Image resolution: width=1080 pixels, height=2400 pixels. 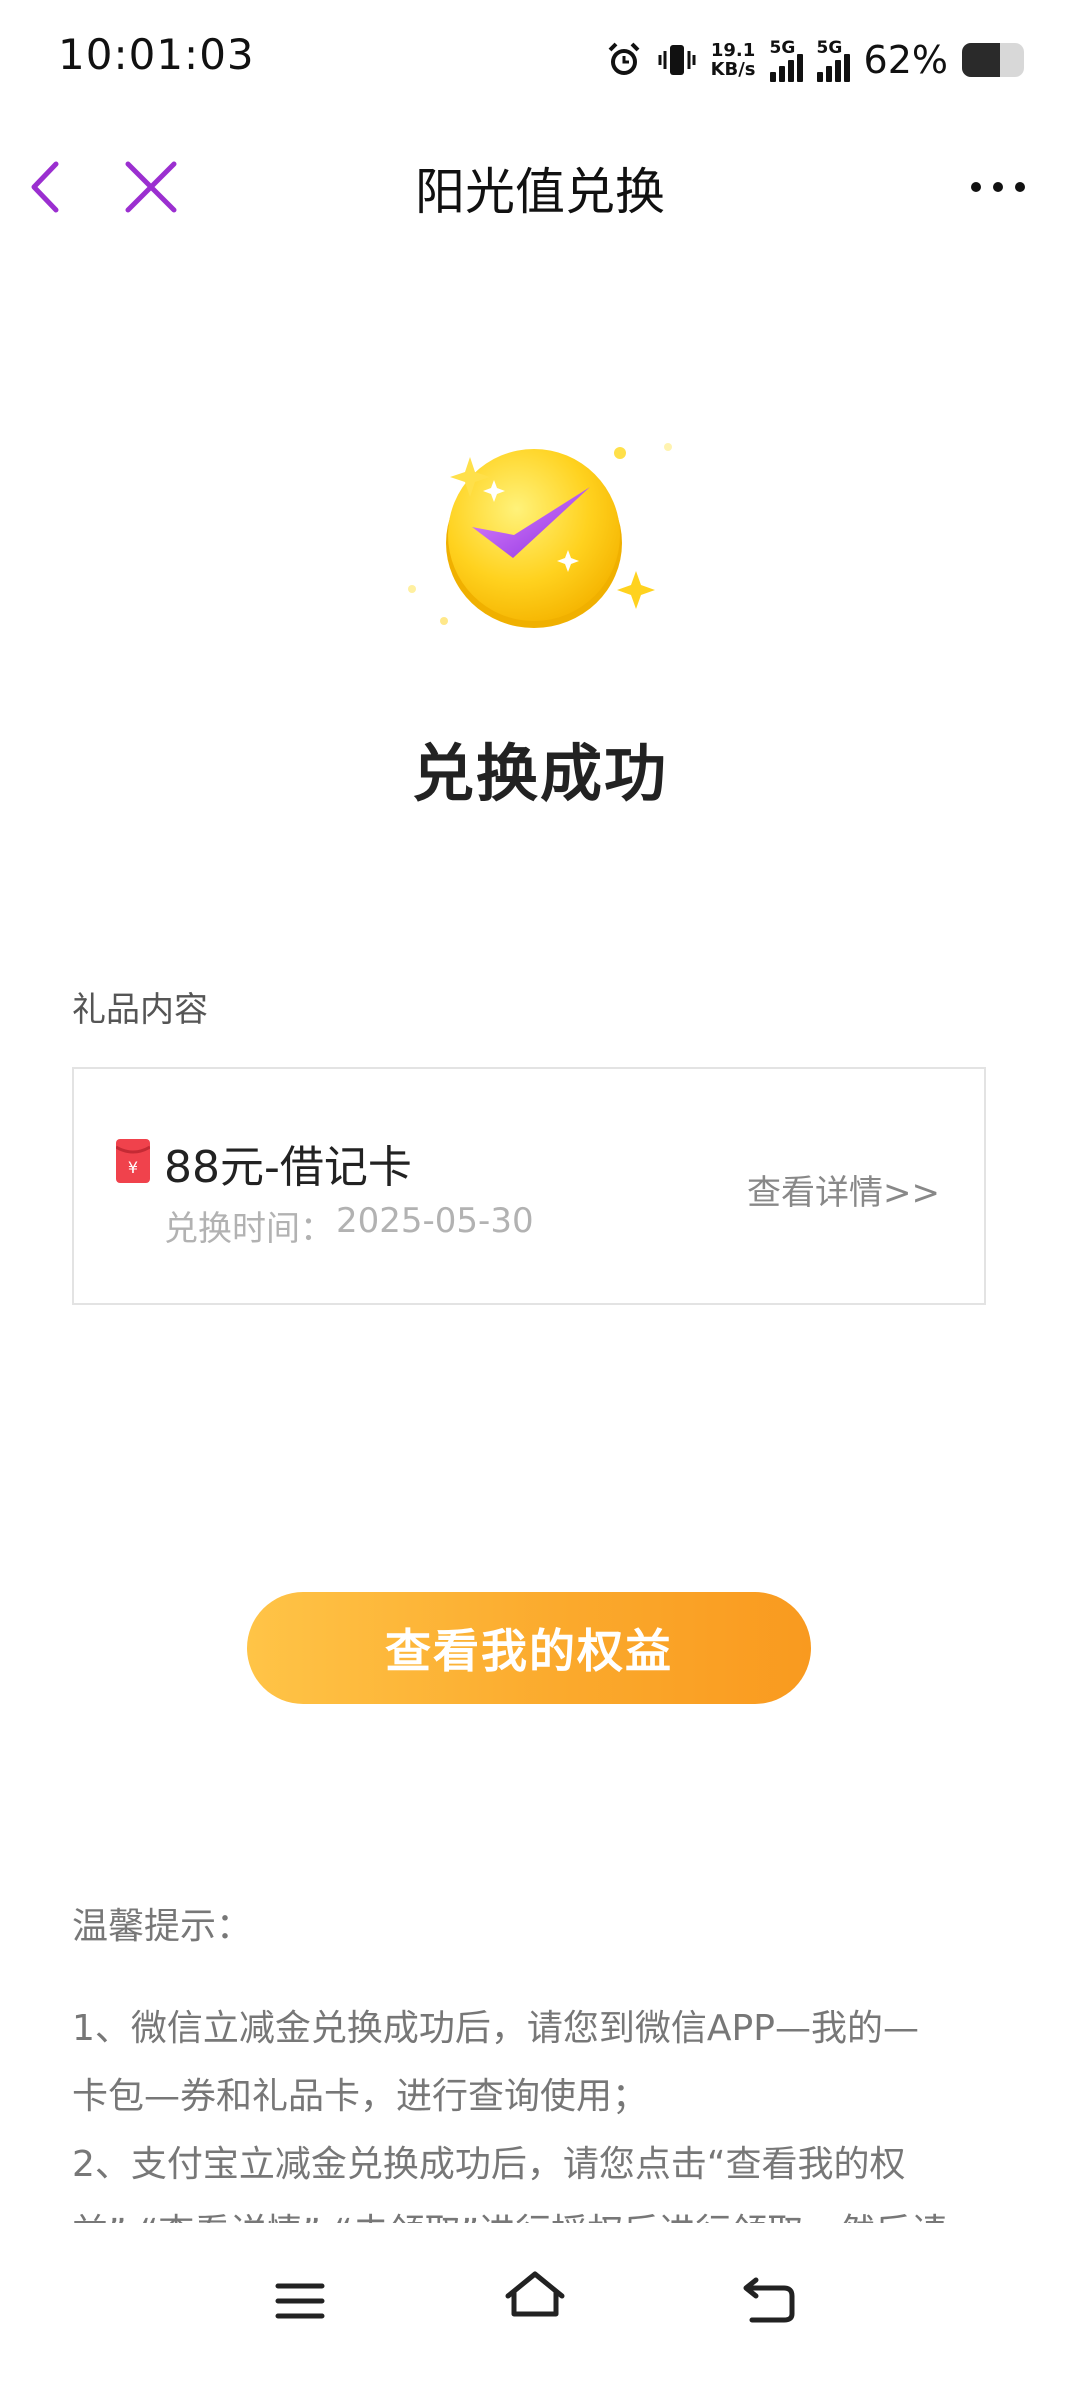 I want to click on net-speed: 19.1 KB/s, so click(x=733, y=60).